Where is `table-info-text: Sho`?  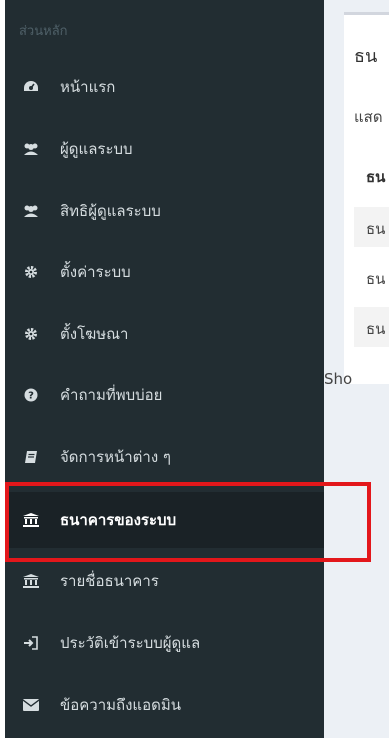 table-info-text: Sho is located at coordinates (338, 379).